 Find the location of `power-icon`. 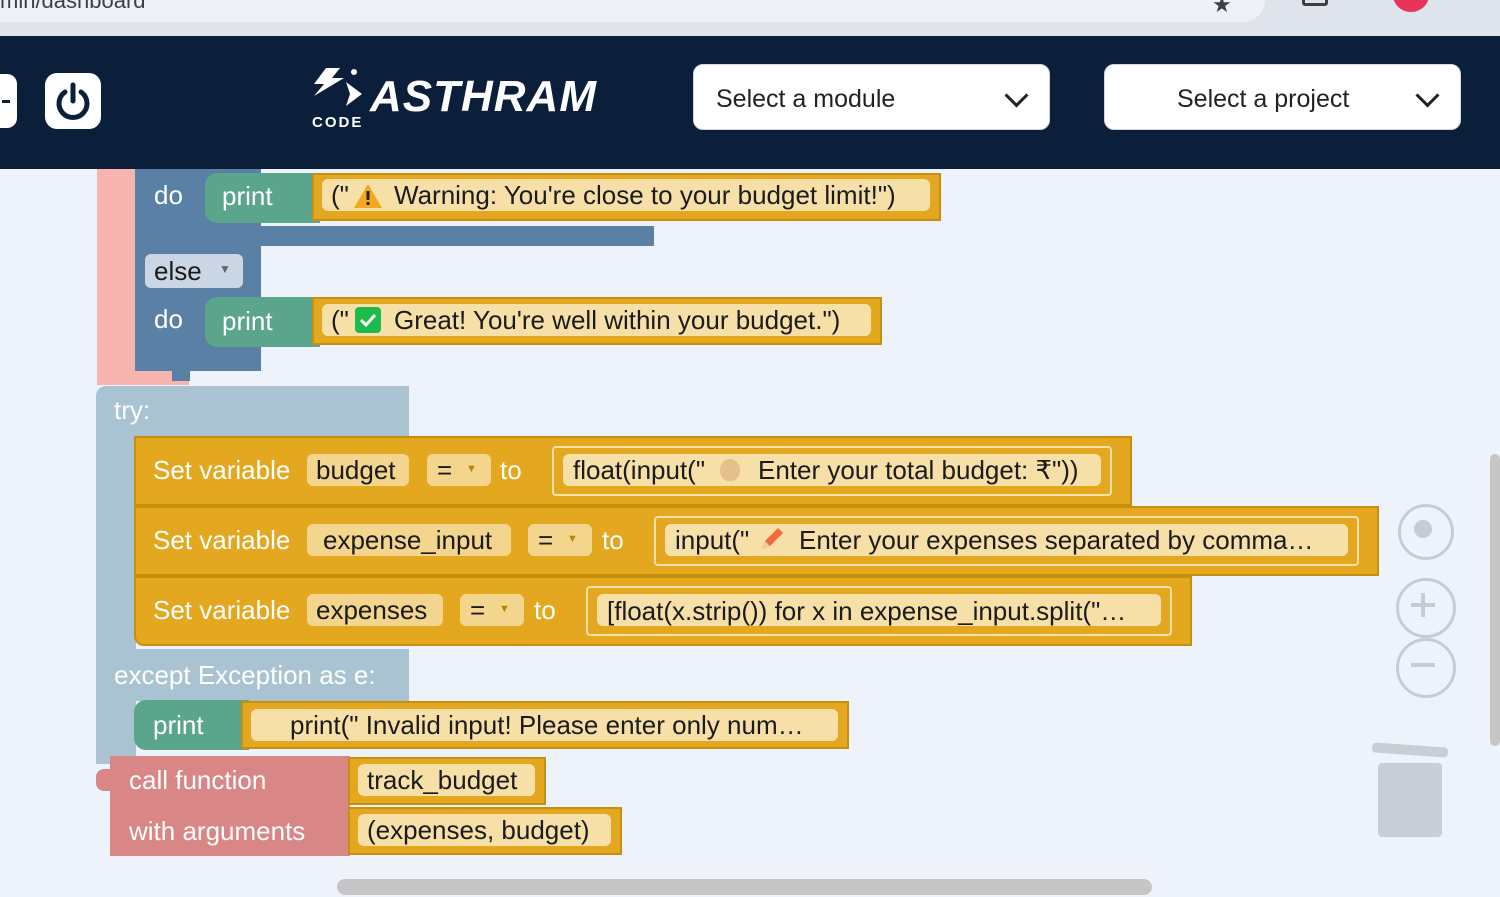

power-icon is located at coordinates (73, 101).